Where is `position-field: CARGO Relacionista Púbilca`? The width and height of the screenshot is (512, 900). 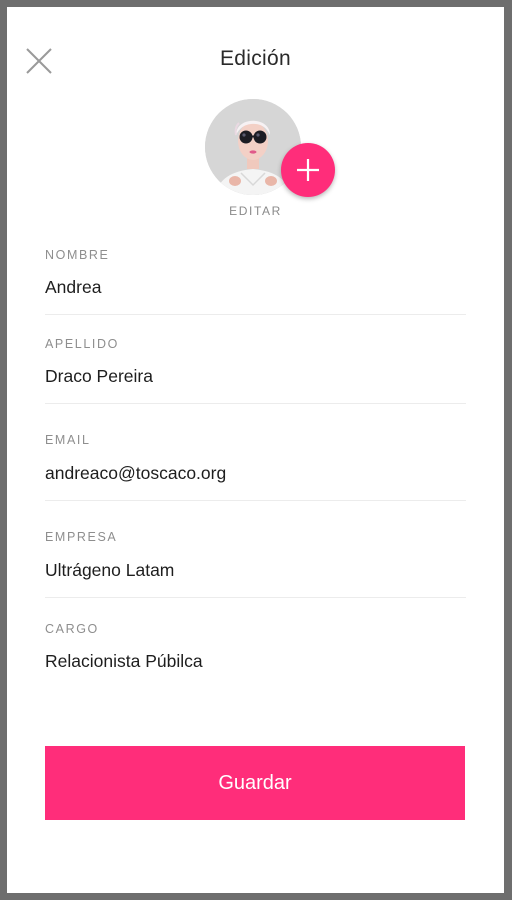 position-field: CARGO Relacionista Púbilca is located at coordinates (255, 646).